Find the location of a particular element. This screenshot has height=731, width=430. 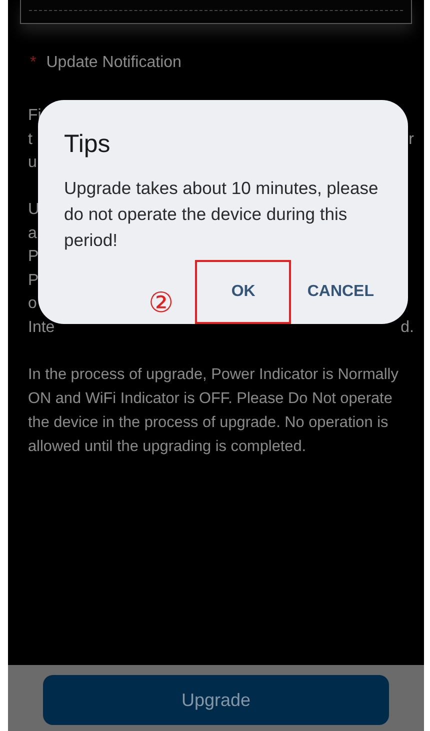

step-marker: ② is located at coordinates (161, 302).